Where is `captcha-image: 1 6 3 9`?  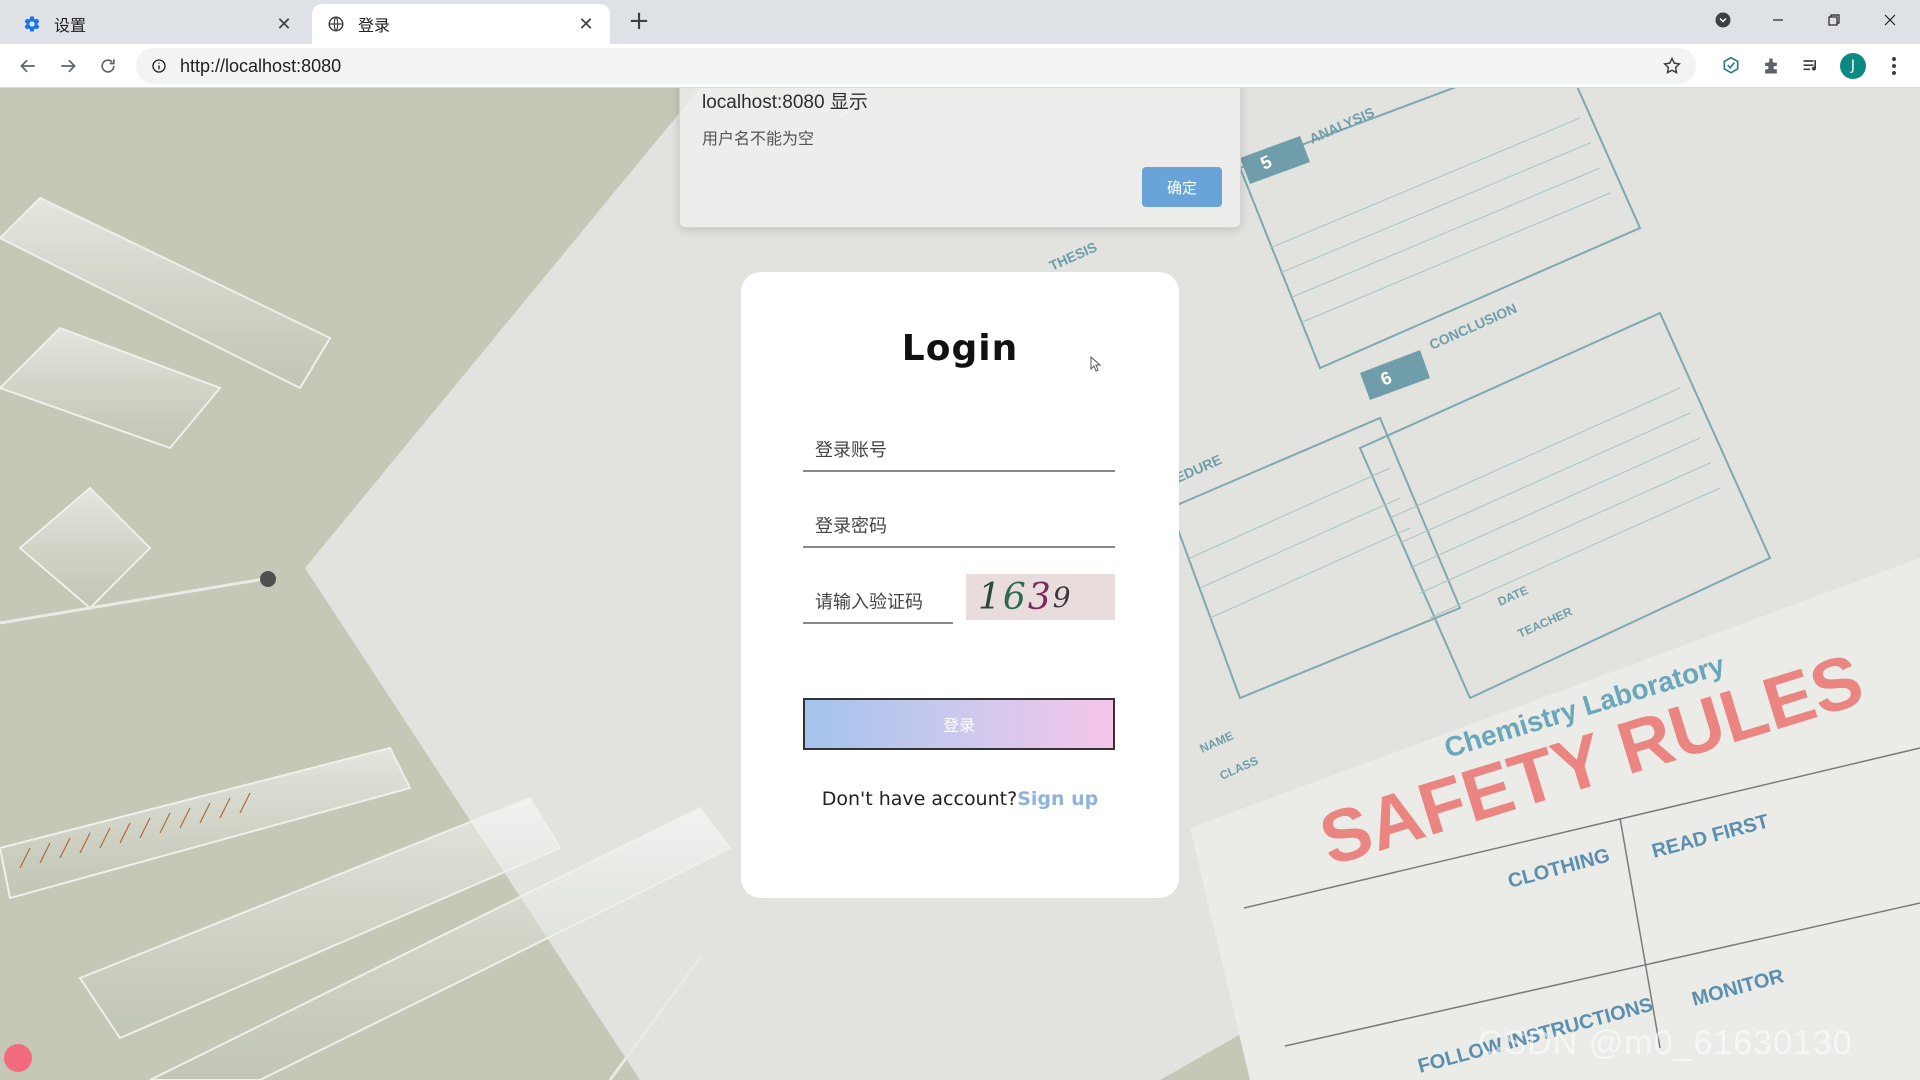
captcha-image: 1 6 3 9 is located at coordinates (1040, 597).